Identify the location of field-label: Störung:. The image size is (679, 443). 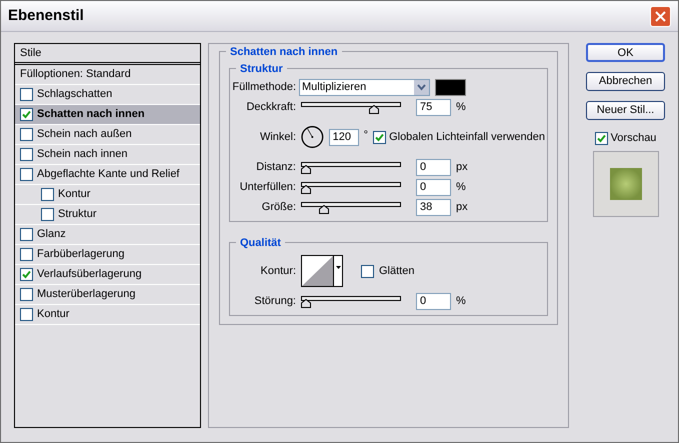
(274, 301).